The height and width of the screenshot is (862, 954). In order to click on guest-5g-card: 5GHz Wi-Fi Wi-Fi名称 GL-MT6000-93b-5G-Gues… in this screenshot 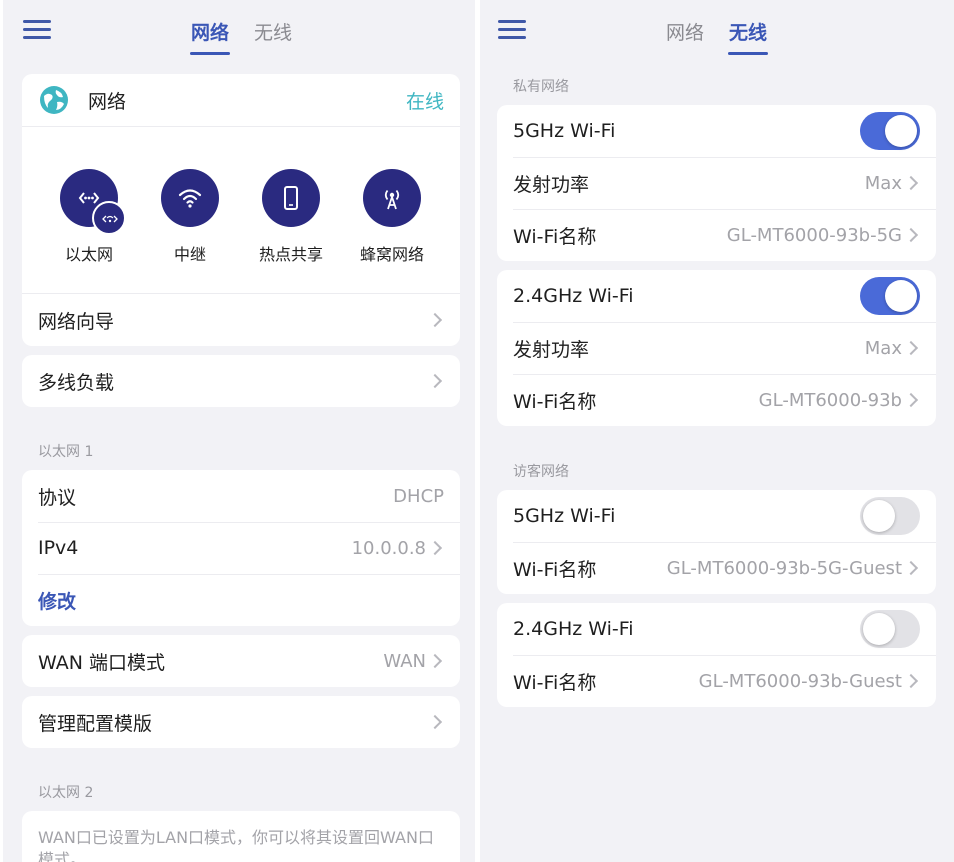, I will do `click(716, 542)`.